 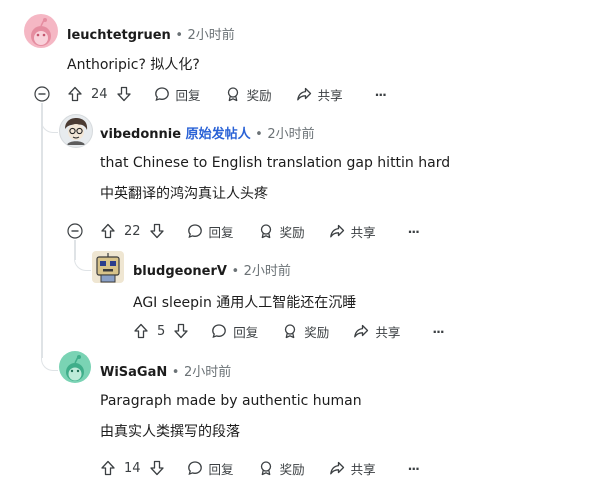 I want to click on comment-text-line: AGI sleepin 通用人工智能还在沉睡, so click(x=245, y=303).